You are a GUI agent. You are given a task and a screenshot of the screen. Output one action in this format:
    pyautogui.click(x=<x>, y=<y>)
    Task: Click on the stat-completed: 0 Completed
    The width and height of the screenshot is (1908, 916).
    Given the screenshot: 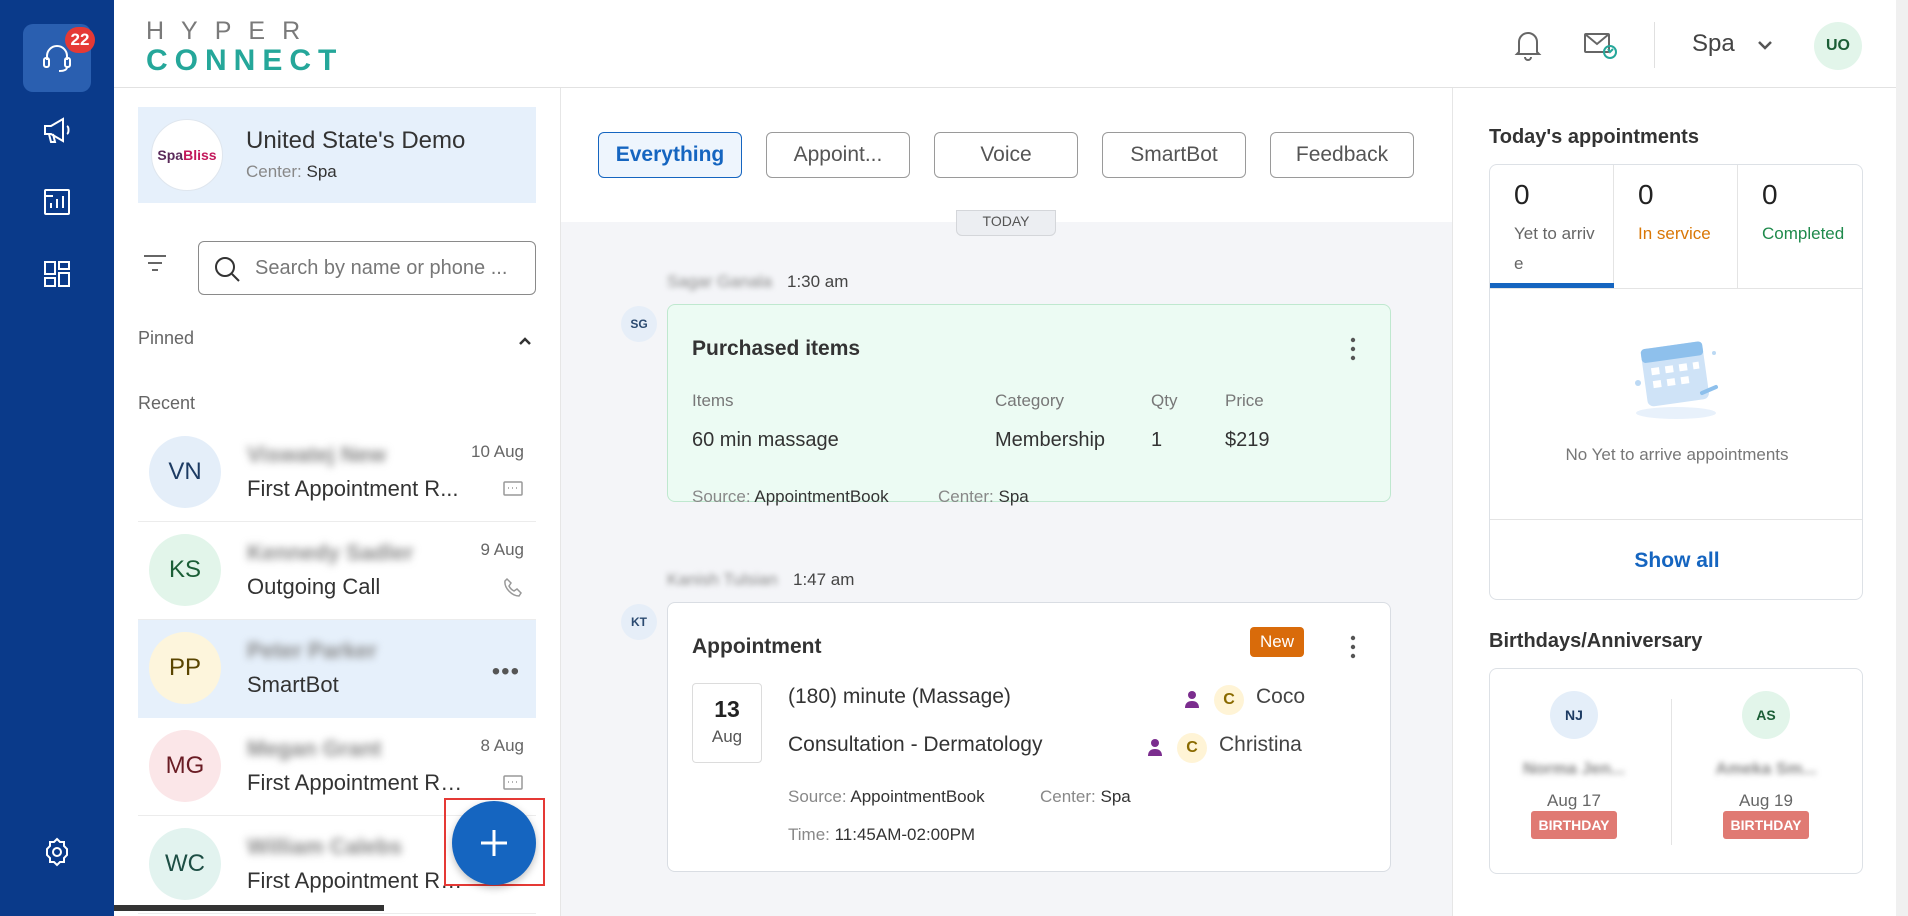 What is the action you would take?
    pyautogui.click(x=1800, y=227)
    